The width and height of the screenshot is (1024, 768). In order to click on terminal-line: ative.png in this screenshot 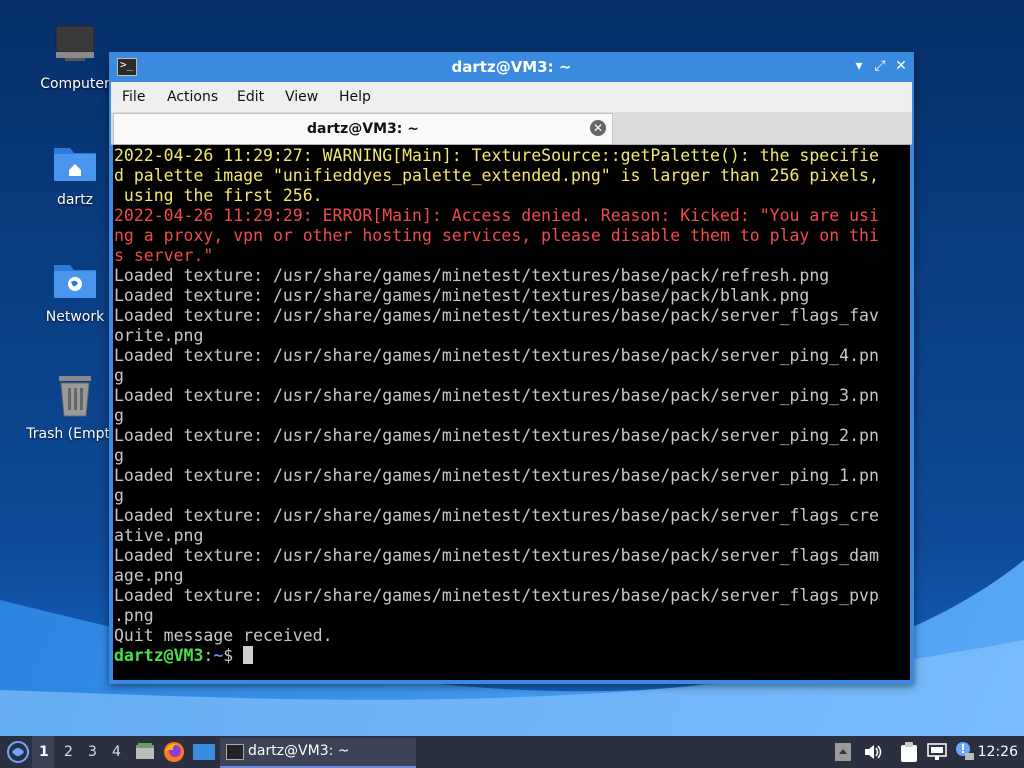, I will do `click(159, 535)`.